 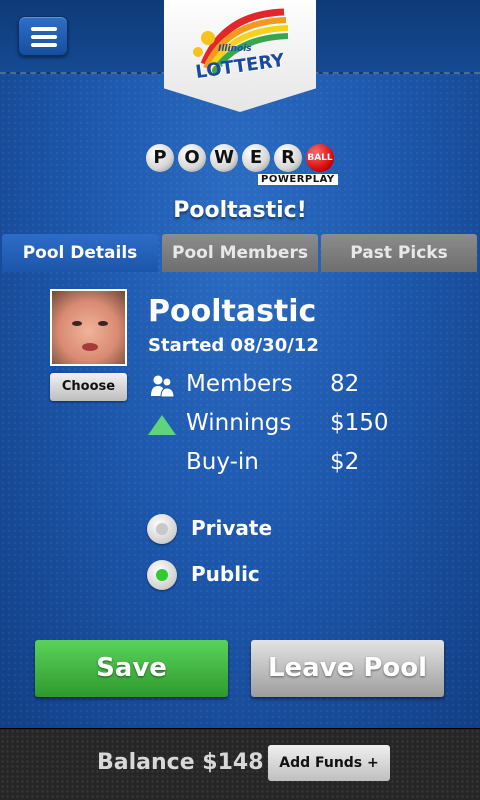 I want to click on members-value: 82, so click(x=345, y=384).